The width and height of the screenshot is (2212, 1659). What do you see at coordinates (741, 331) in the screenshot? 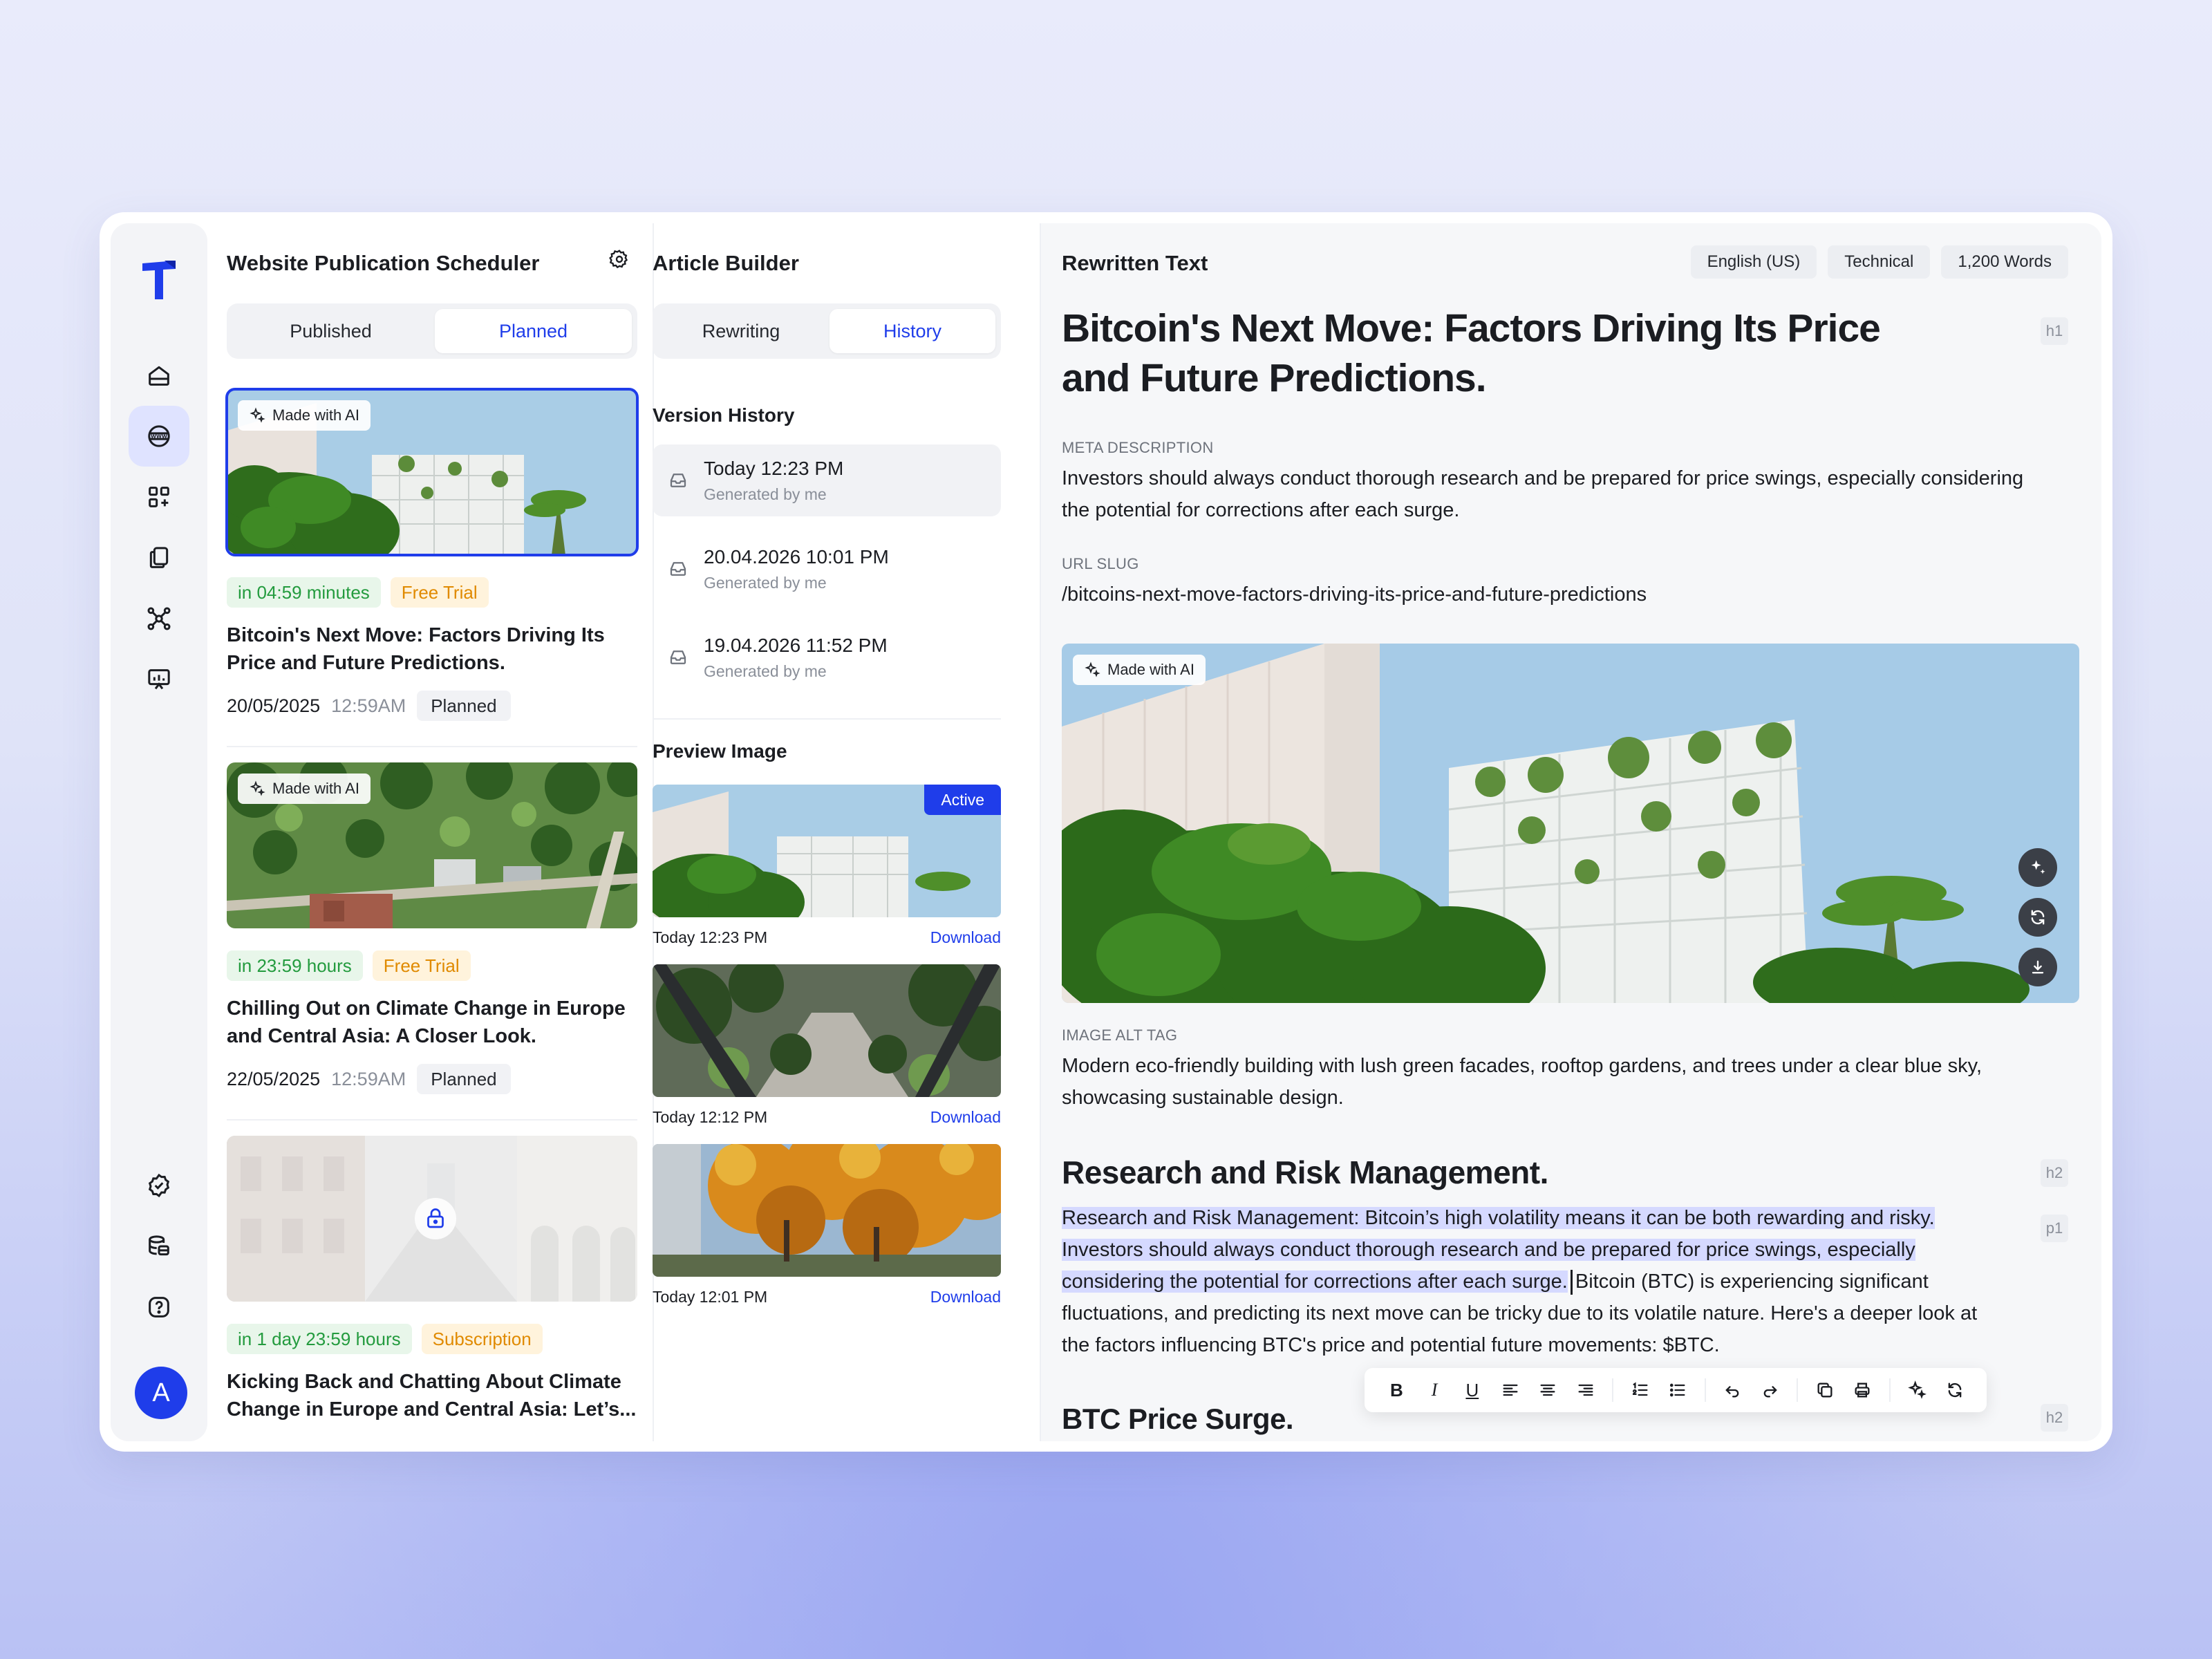
I see `tab-rewriting: Rewriting` at bounding box center [741, 331].